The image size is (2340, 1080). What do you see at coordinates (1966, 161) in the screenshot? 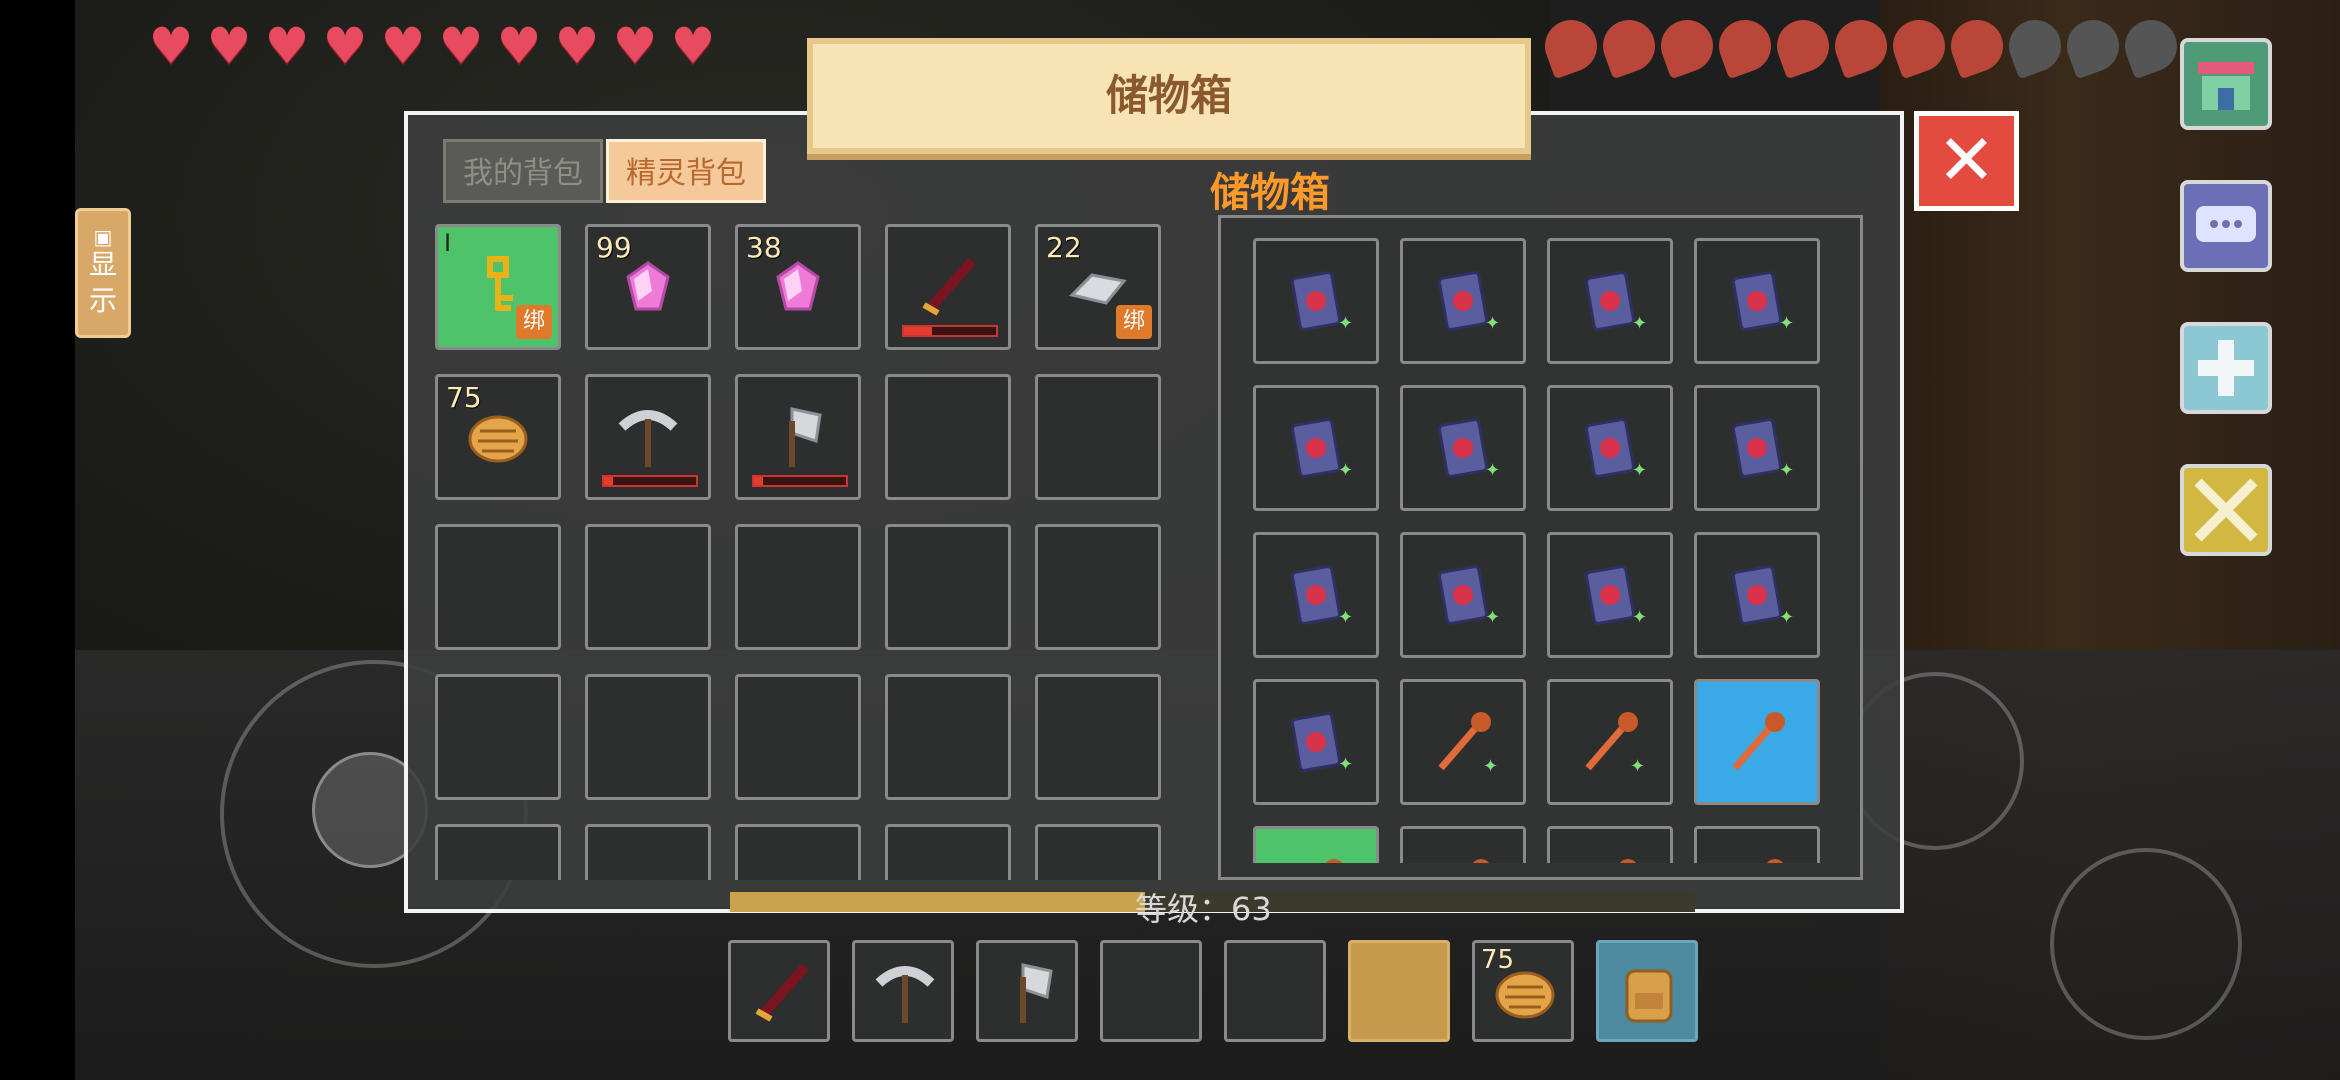
I see `close-button: ✕` at bounding box center [1966, 161].